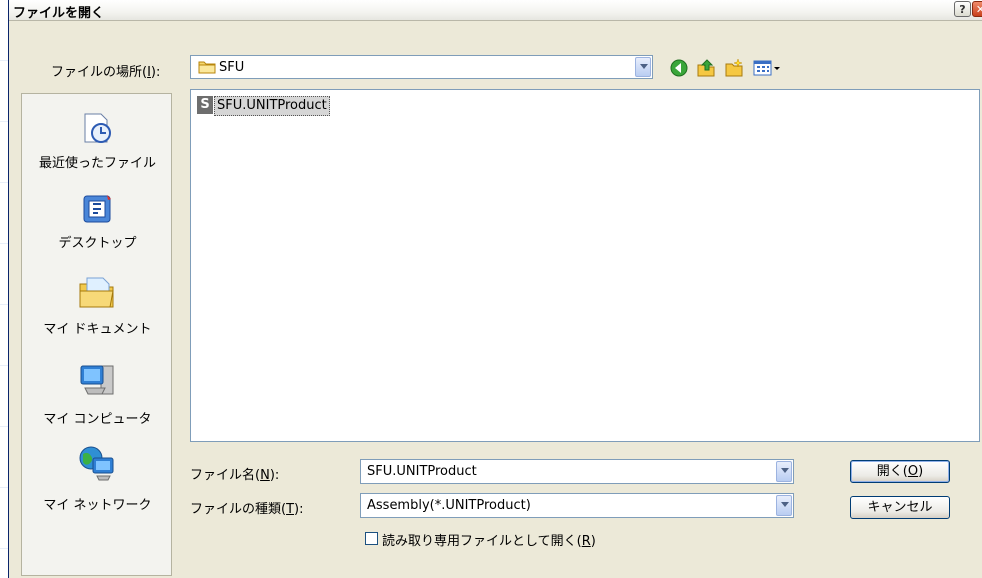 The width and height of the screenshot is (982, 578). I want to click on readonly-label: 読み取り専用ファイルとして開く(R), so click(489, 539).